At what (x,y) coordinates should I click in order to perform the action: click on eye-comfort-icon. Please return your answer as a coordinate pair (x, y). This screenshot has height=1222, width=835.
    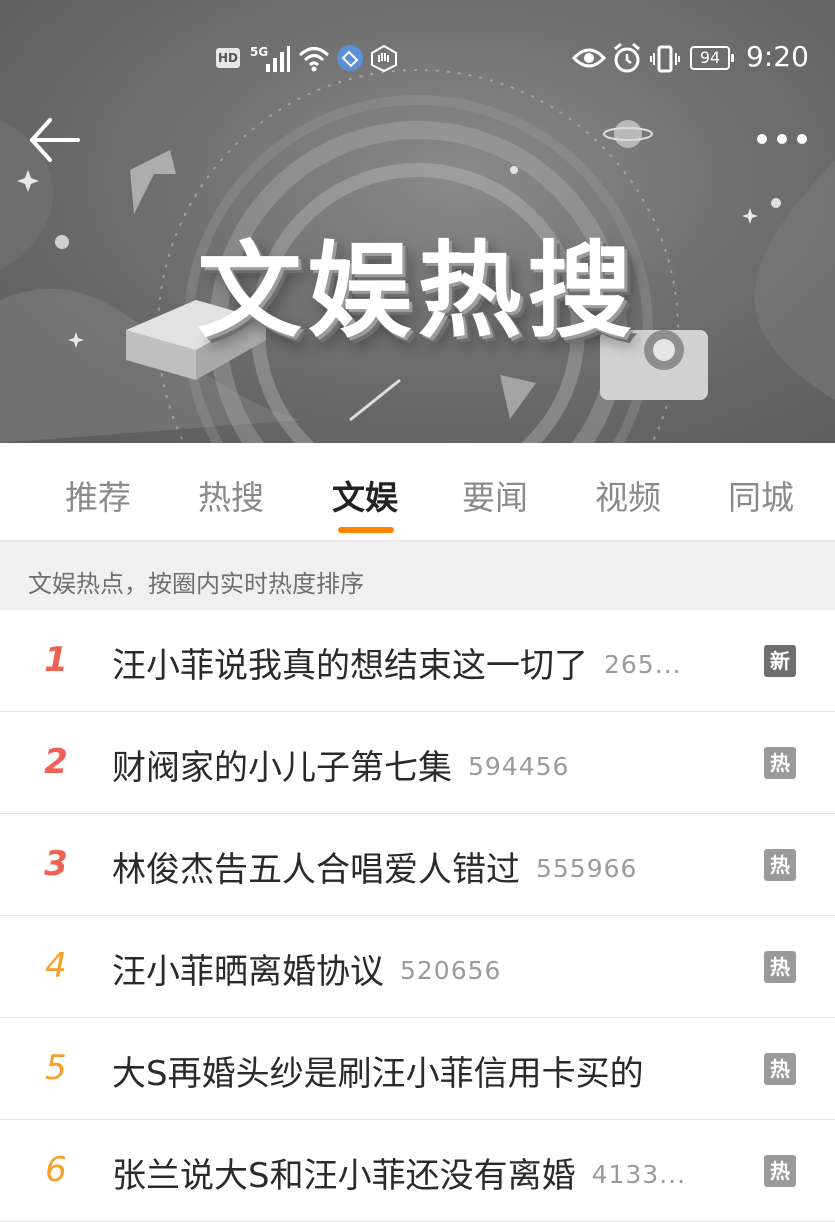
    Looking at the image, I should click on (589, 58).